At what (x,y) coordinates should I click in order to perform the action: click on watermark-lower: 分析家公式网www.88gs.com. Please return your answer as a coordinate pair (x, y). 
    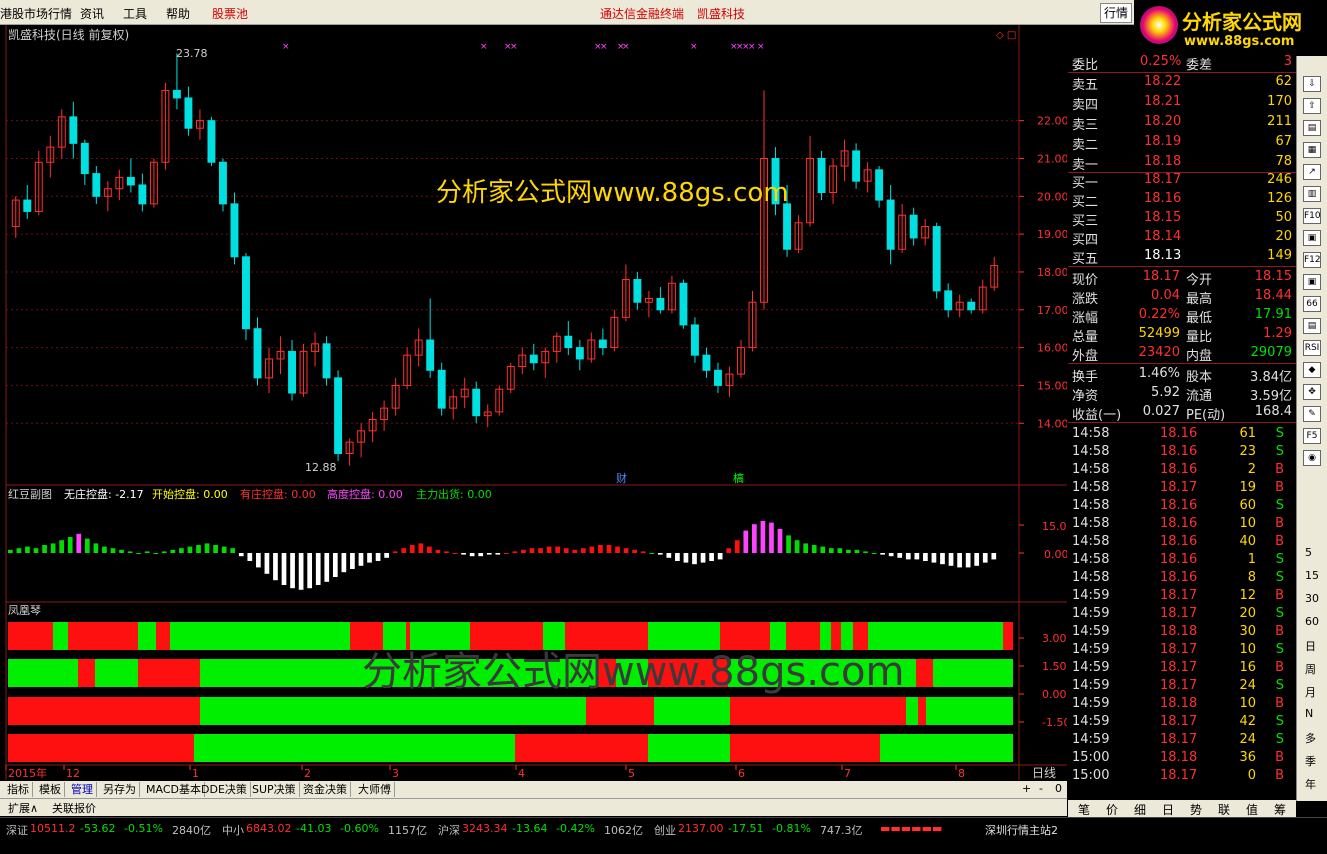
    Looking at the image, I should click on (633, 672).